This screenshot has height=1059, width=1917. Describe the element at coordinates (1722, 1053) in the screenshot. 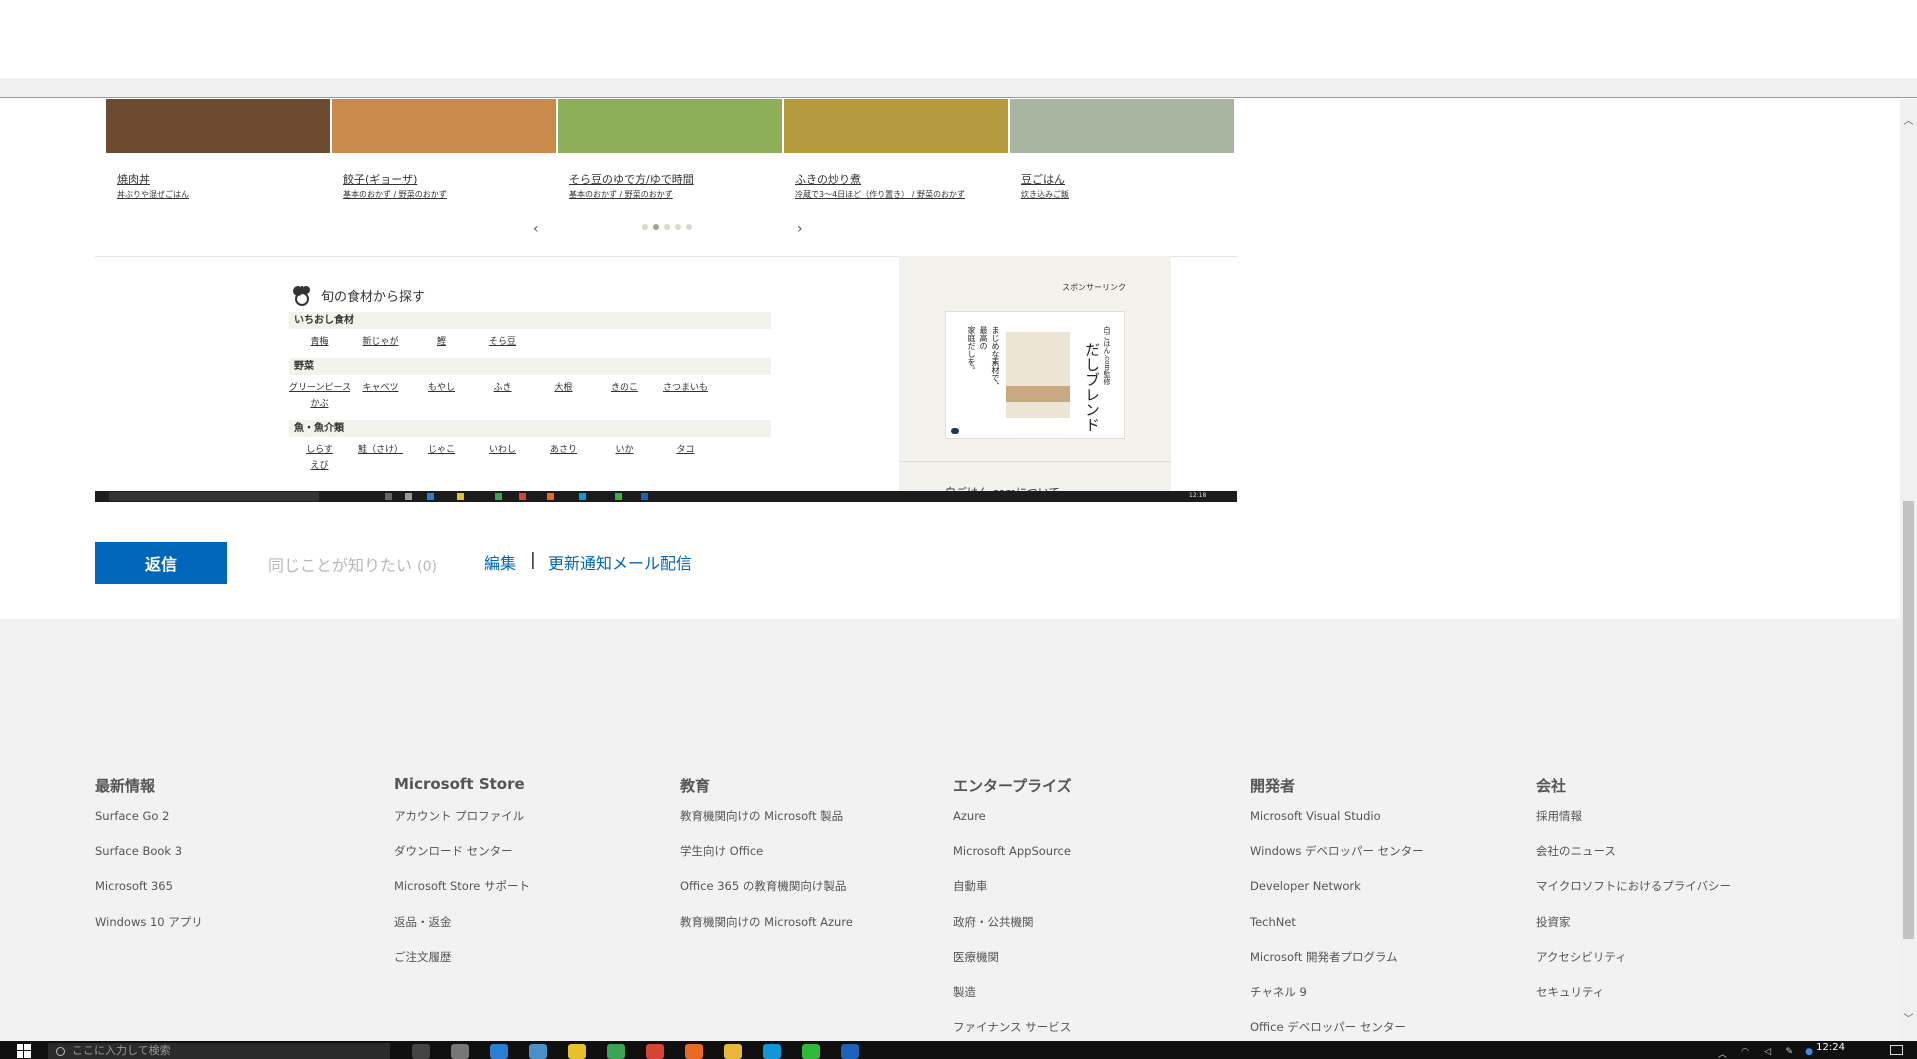

I see `tray-chevron-icon: ︿` at that location.